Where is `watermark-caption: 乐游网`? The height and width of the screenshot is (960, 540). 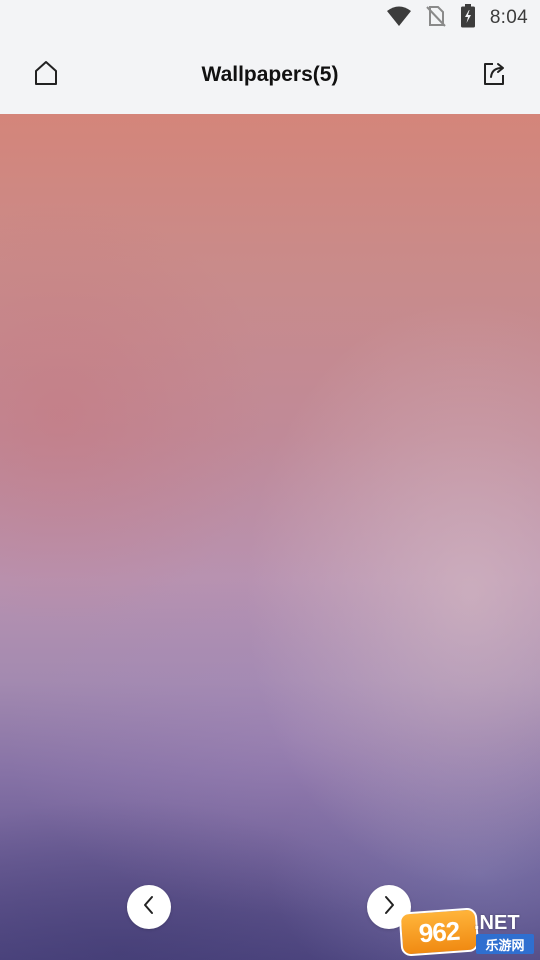 watermark-caption: 乐游网 is located at coordinates (505, 944).